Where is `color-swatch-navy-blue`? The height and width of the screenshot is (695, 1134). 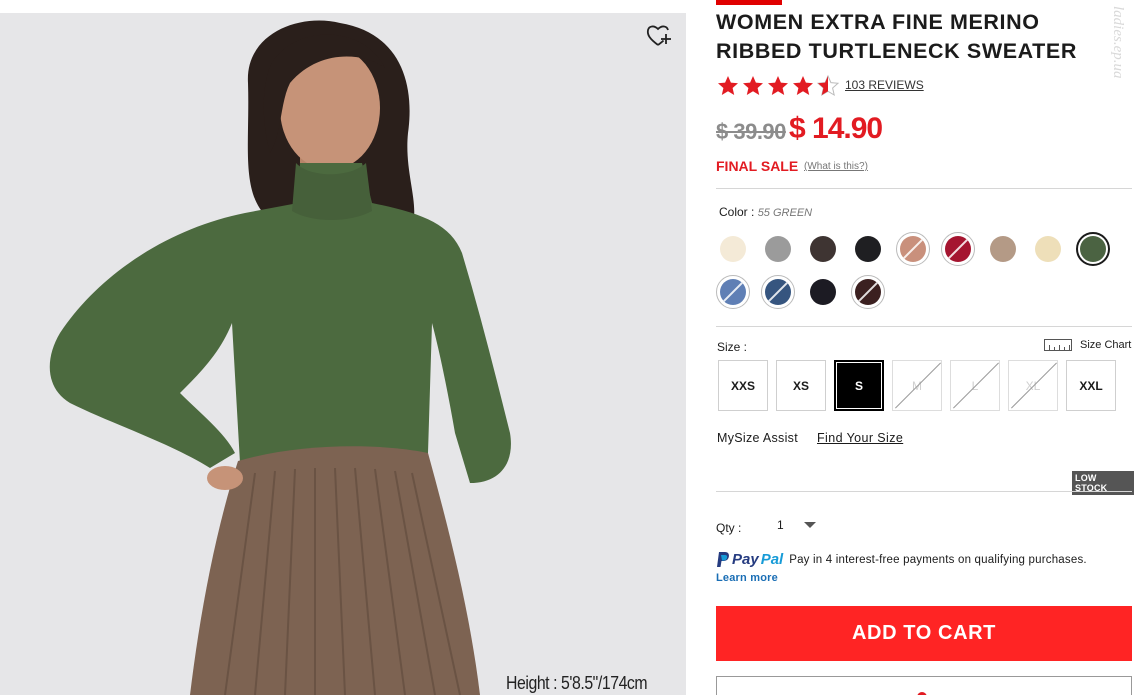
color-swatch-navy-blue is located at coordinates (778, 292).